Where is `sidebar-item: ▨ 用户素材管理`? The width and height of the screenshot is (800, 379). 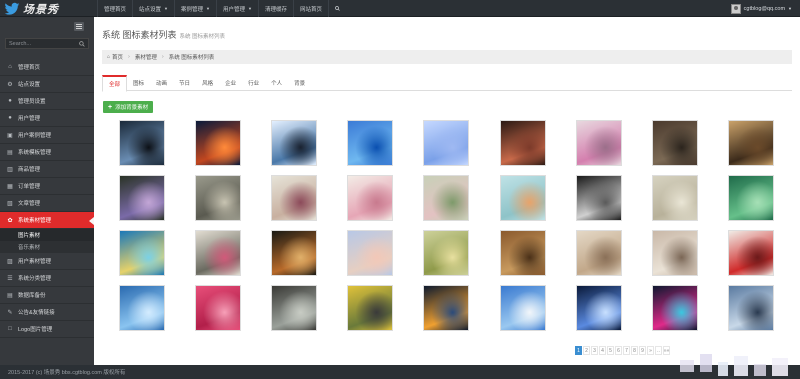
sidebar-item: ▨ 用户素材管理 is located at coordinates (47, 261).